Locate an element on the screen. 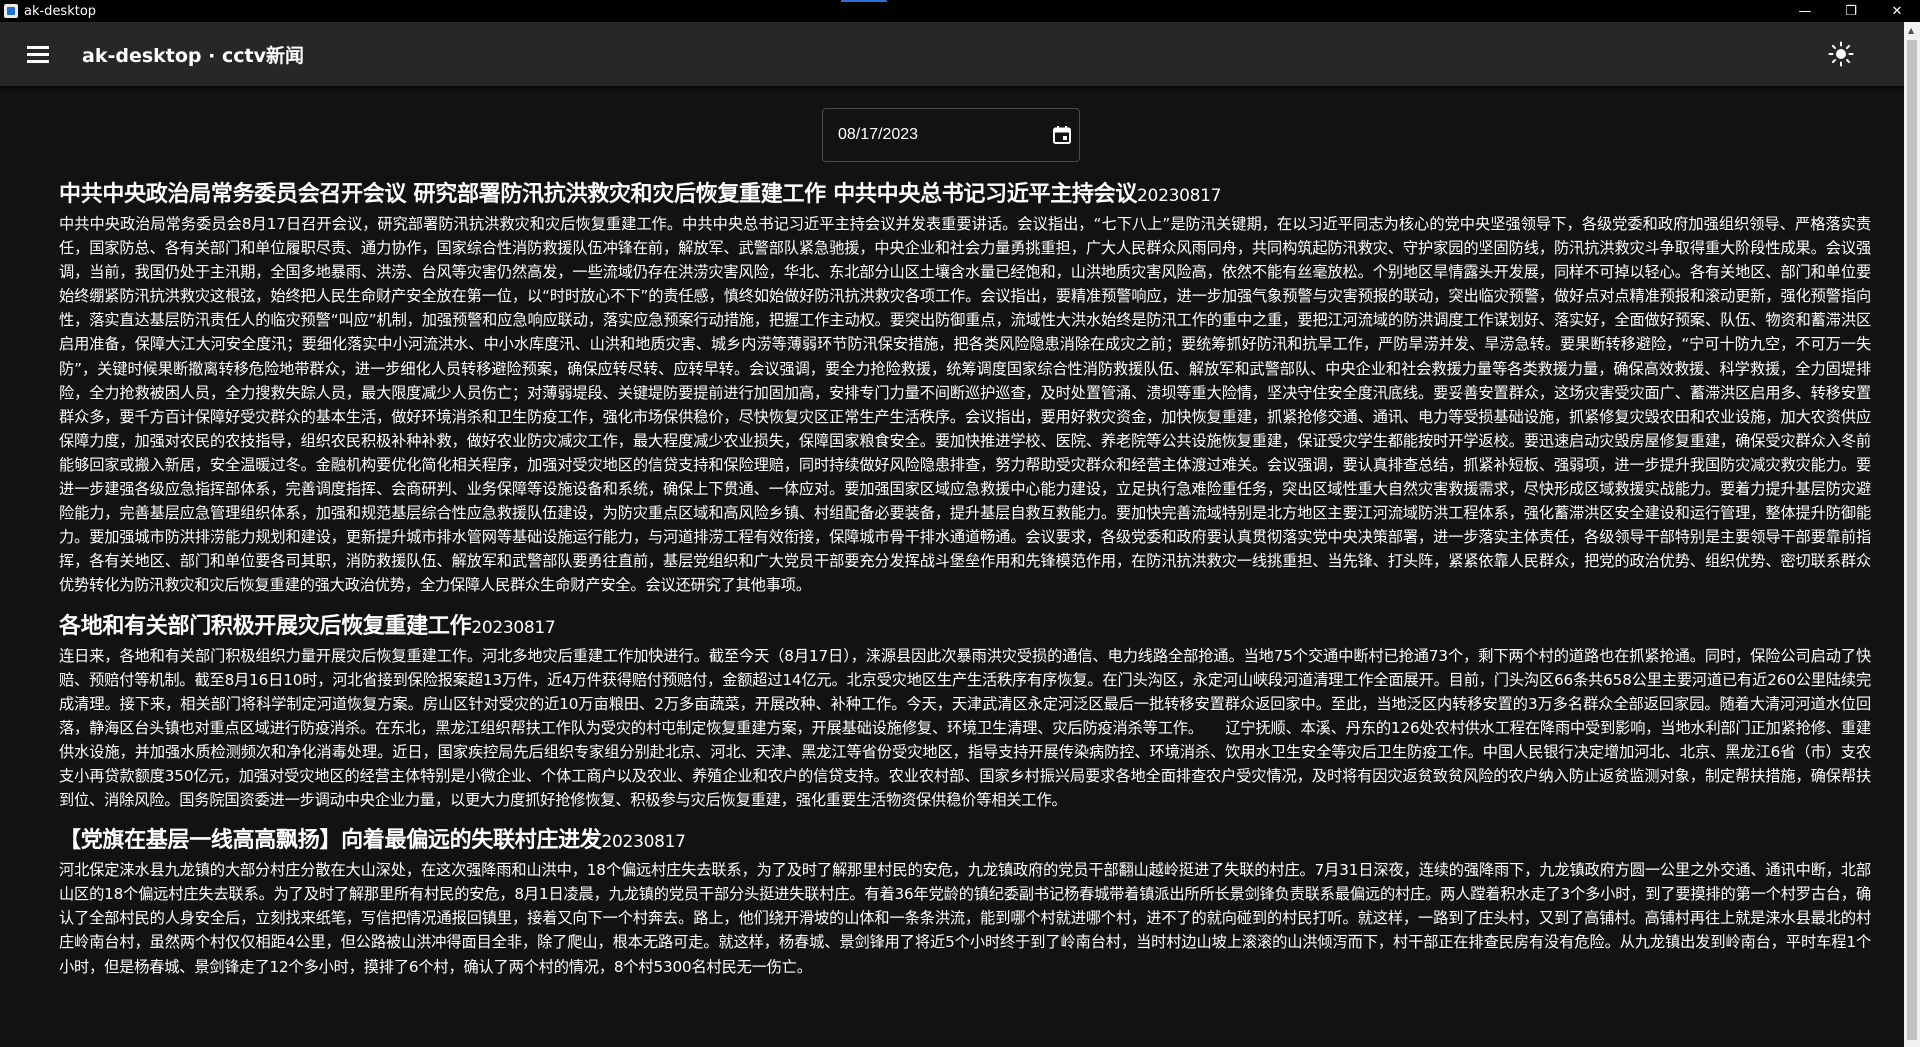  app-title: ak-desktop · cctv新闻 is located at coordinates (193, 55).